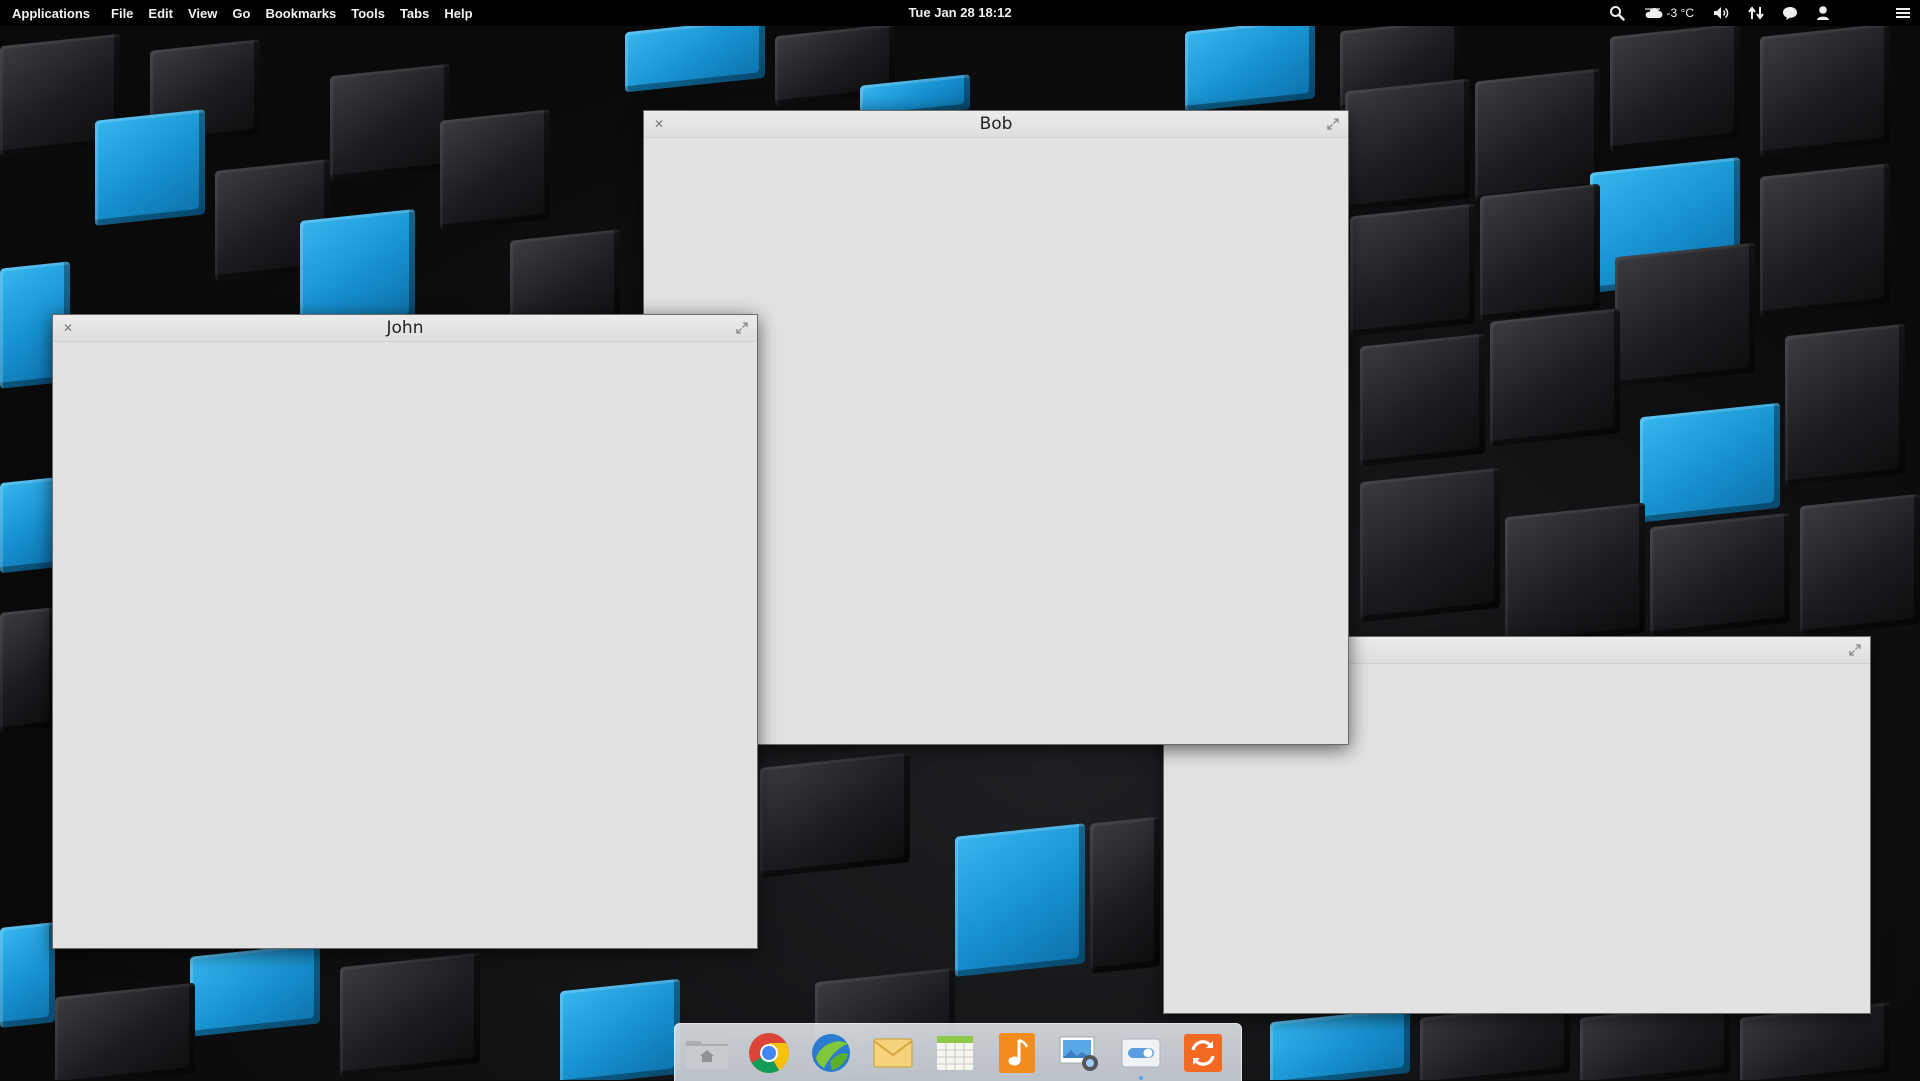 This screenshot has width=1920, height=1081. I want to click on window-titlebar: ✕ John, so click(405, 328).